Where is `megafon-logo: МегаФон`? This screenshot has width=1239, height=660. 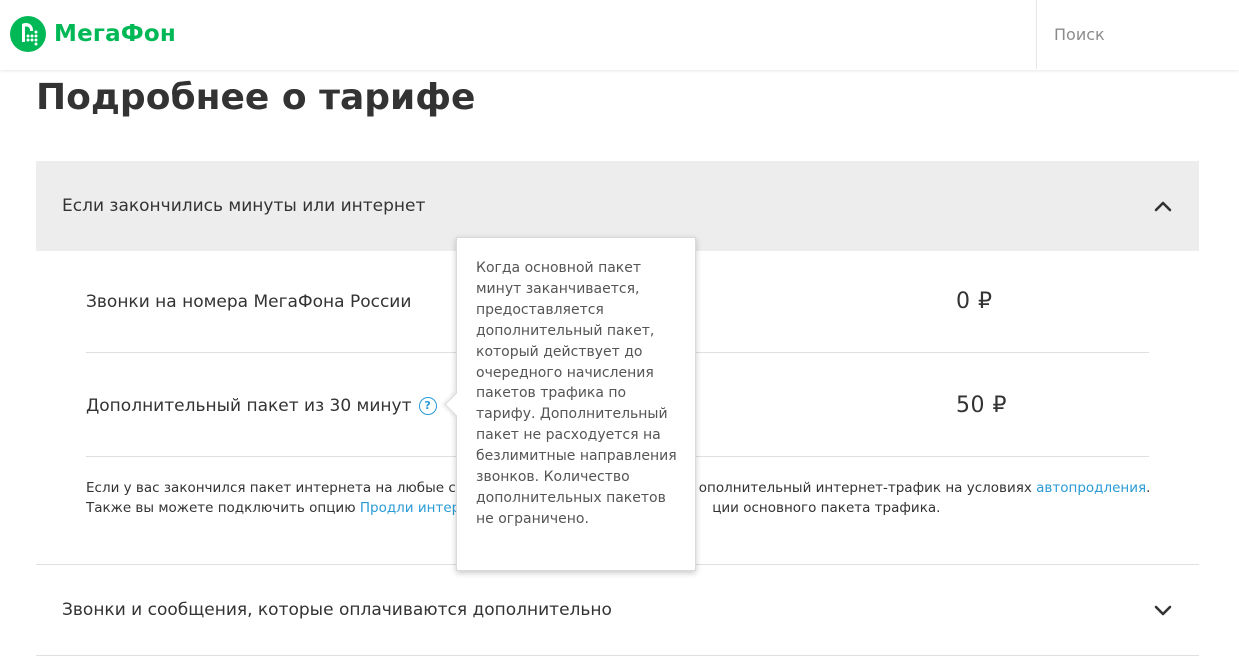 megafon-logo: МегаФон is located at coordinates (93, 34).